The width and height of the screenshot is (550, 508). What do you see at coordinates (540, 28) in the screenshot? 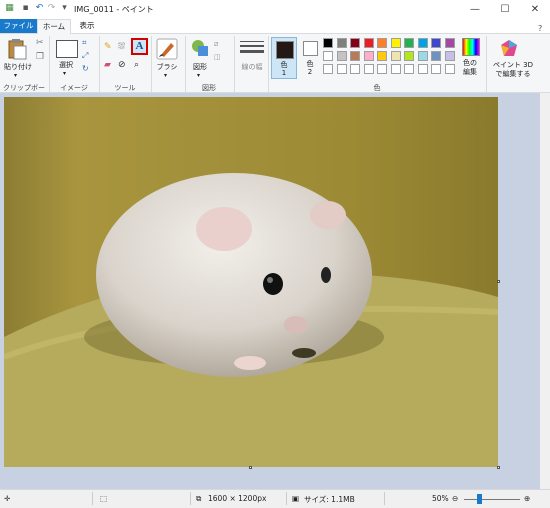
I see `help-icon: ?` at bounding box center [540, 28].